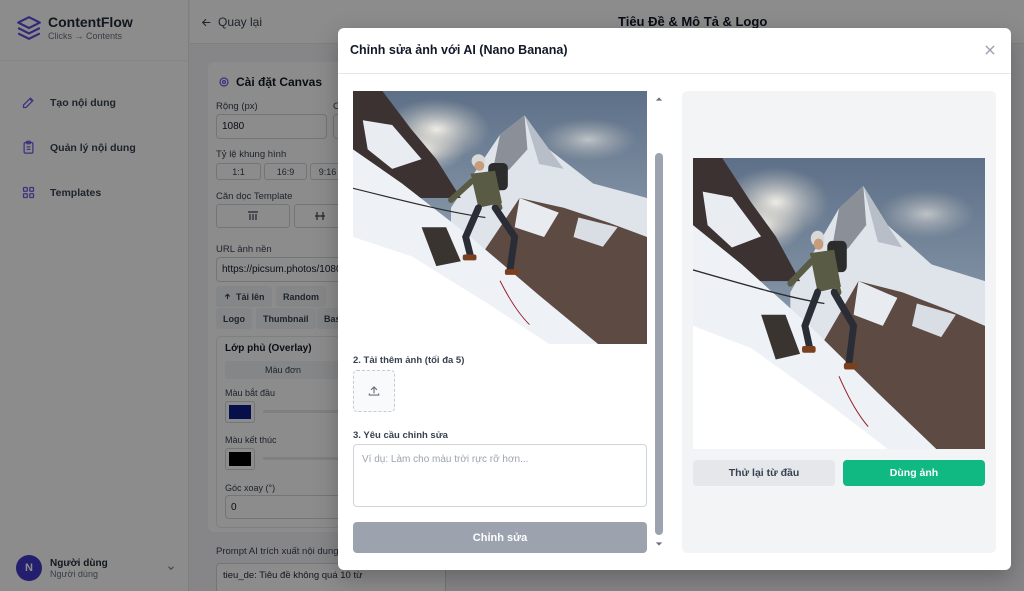 Image resolution: width=1024 pixels, height=591 pixels. What do you see at coordinates (914, 473) in the screenshot?
I see `use-image-button: Dùng ảnh` at bounding box center [914, 473].